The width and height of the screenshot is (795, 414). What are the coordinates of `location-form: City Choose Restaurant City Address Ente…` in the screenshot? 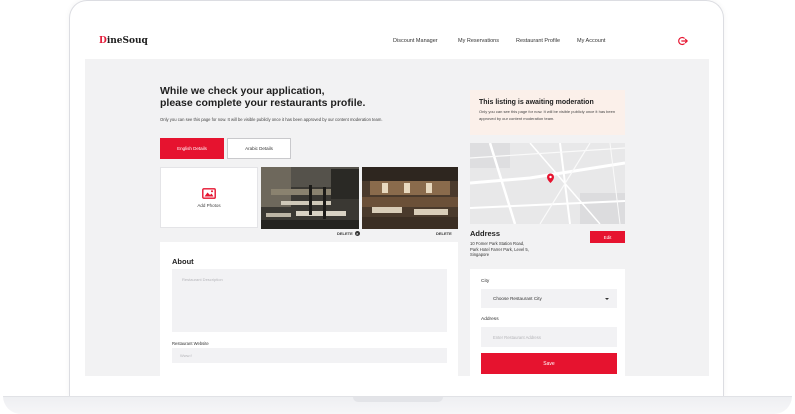 It's located at (547, 322).